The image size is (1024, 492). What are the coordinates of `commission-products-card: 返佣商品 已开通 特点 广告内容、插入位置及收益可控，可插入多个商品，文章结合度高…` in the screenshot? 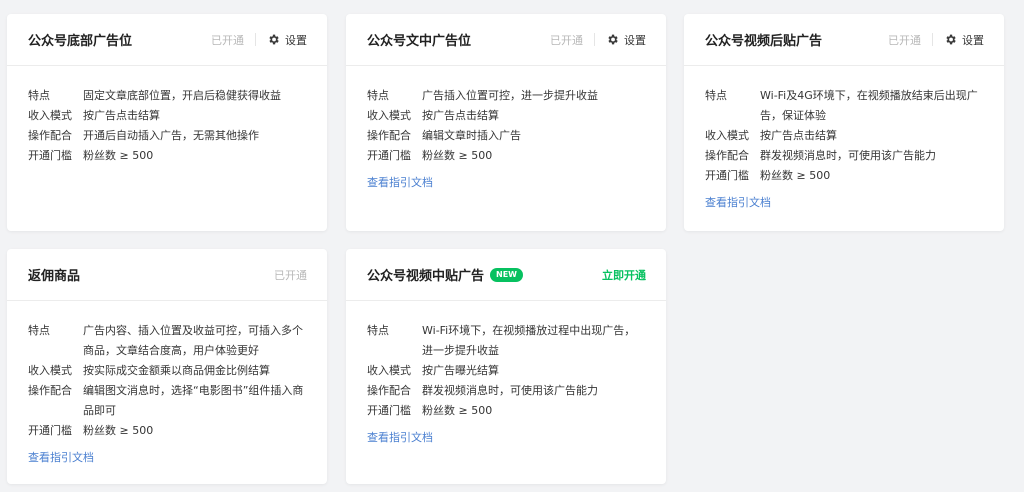 It's located at (167, 366).